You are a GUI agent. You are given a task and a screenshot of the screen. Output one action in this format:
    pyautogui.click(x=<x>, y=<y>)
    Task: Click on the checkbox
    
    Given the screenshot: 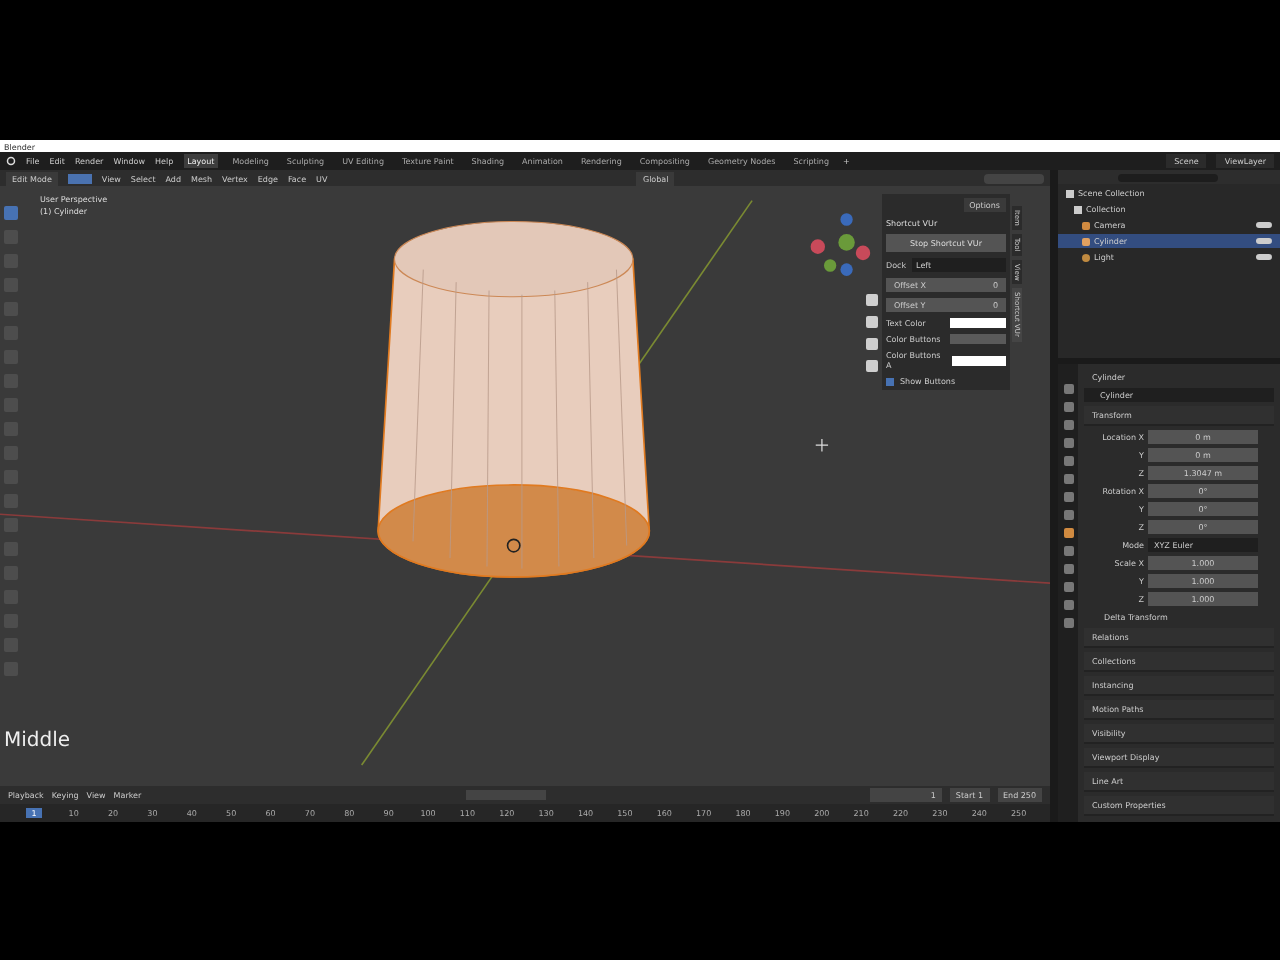 What is the action you would take?
    pyautogui.click(x=890, y=381)
    